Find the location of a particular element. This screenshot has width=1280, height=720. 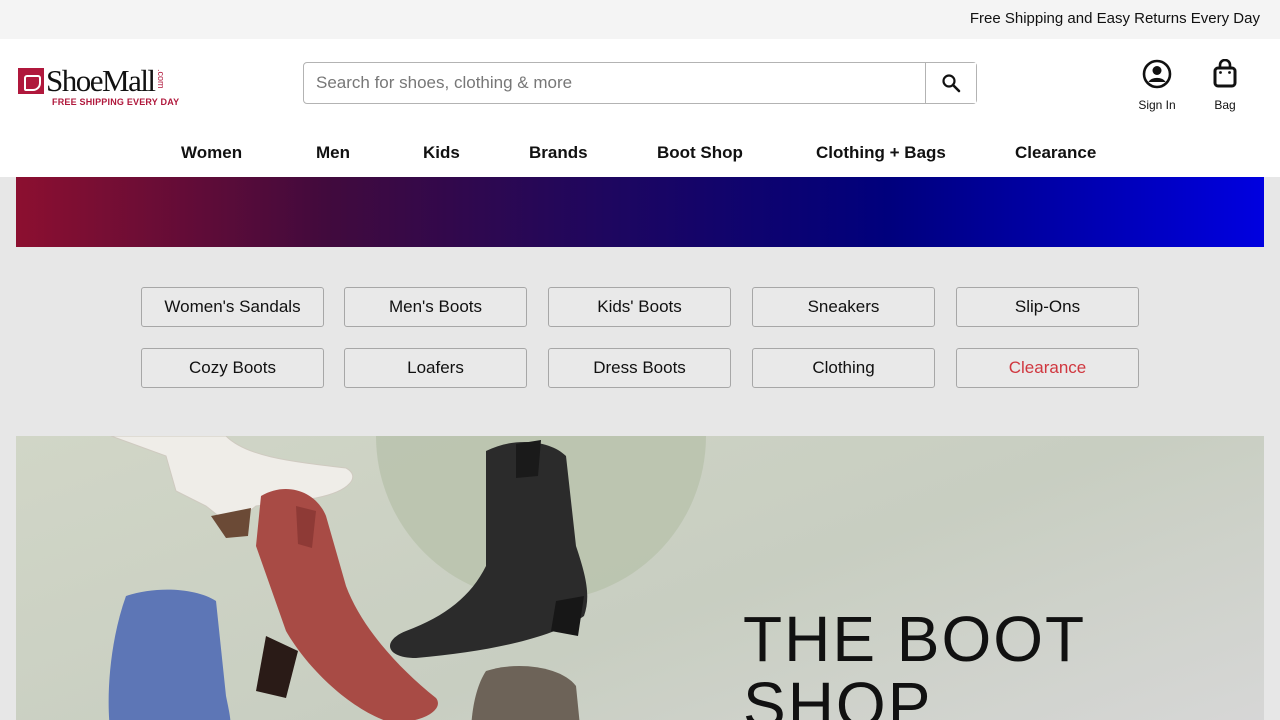

category-clothing: Clothing is located at coordinates (843, 368).